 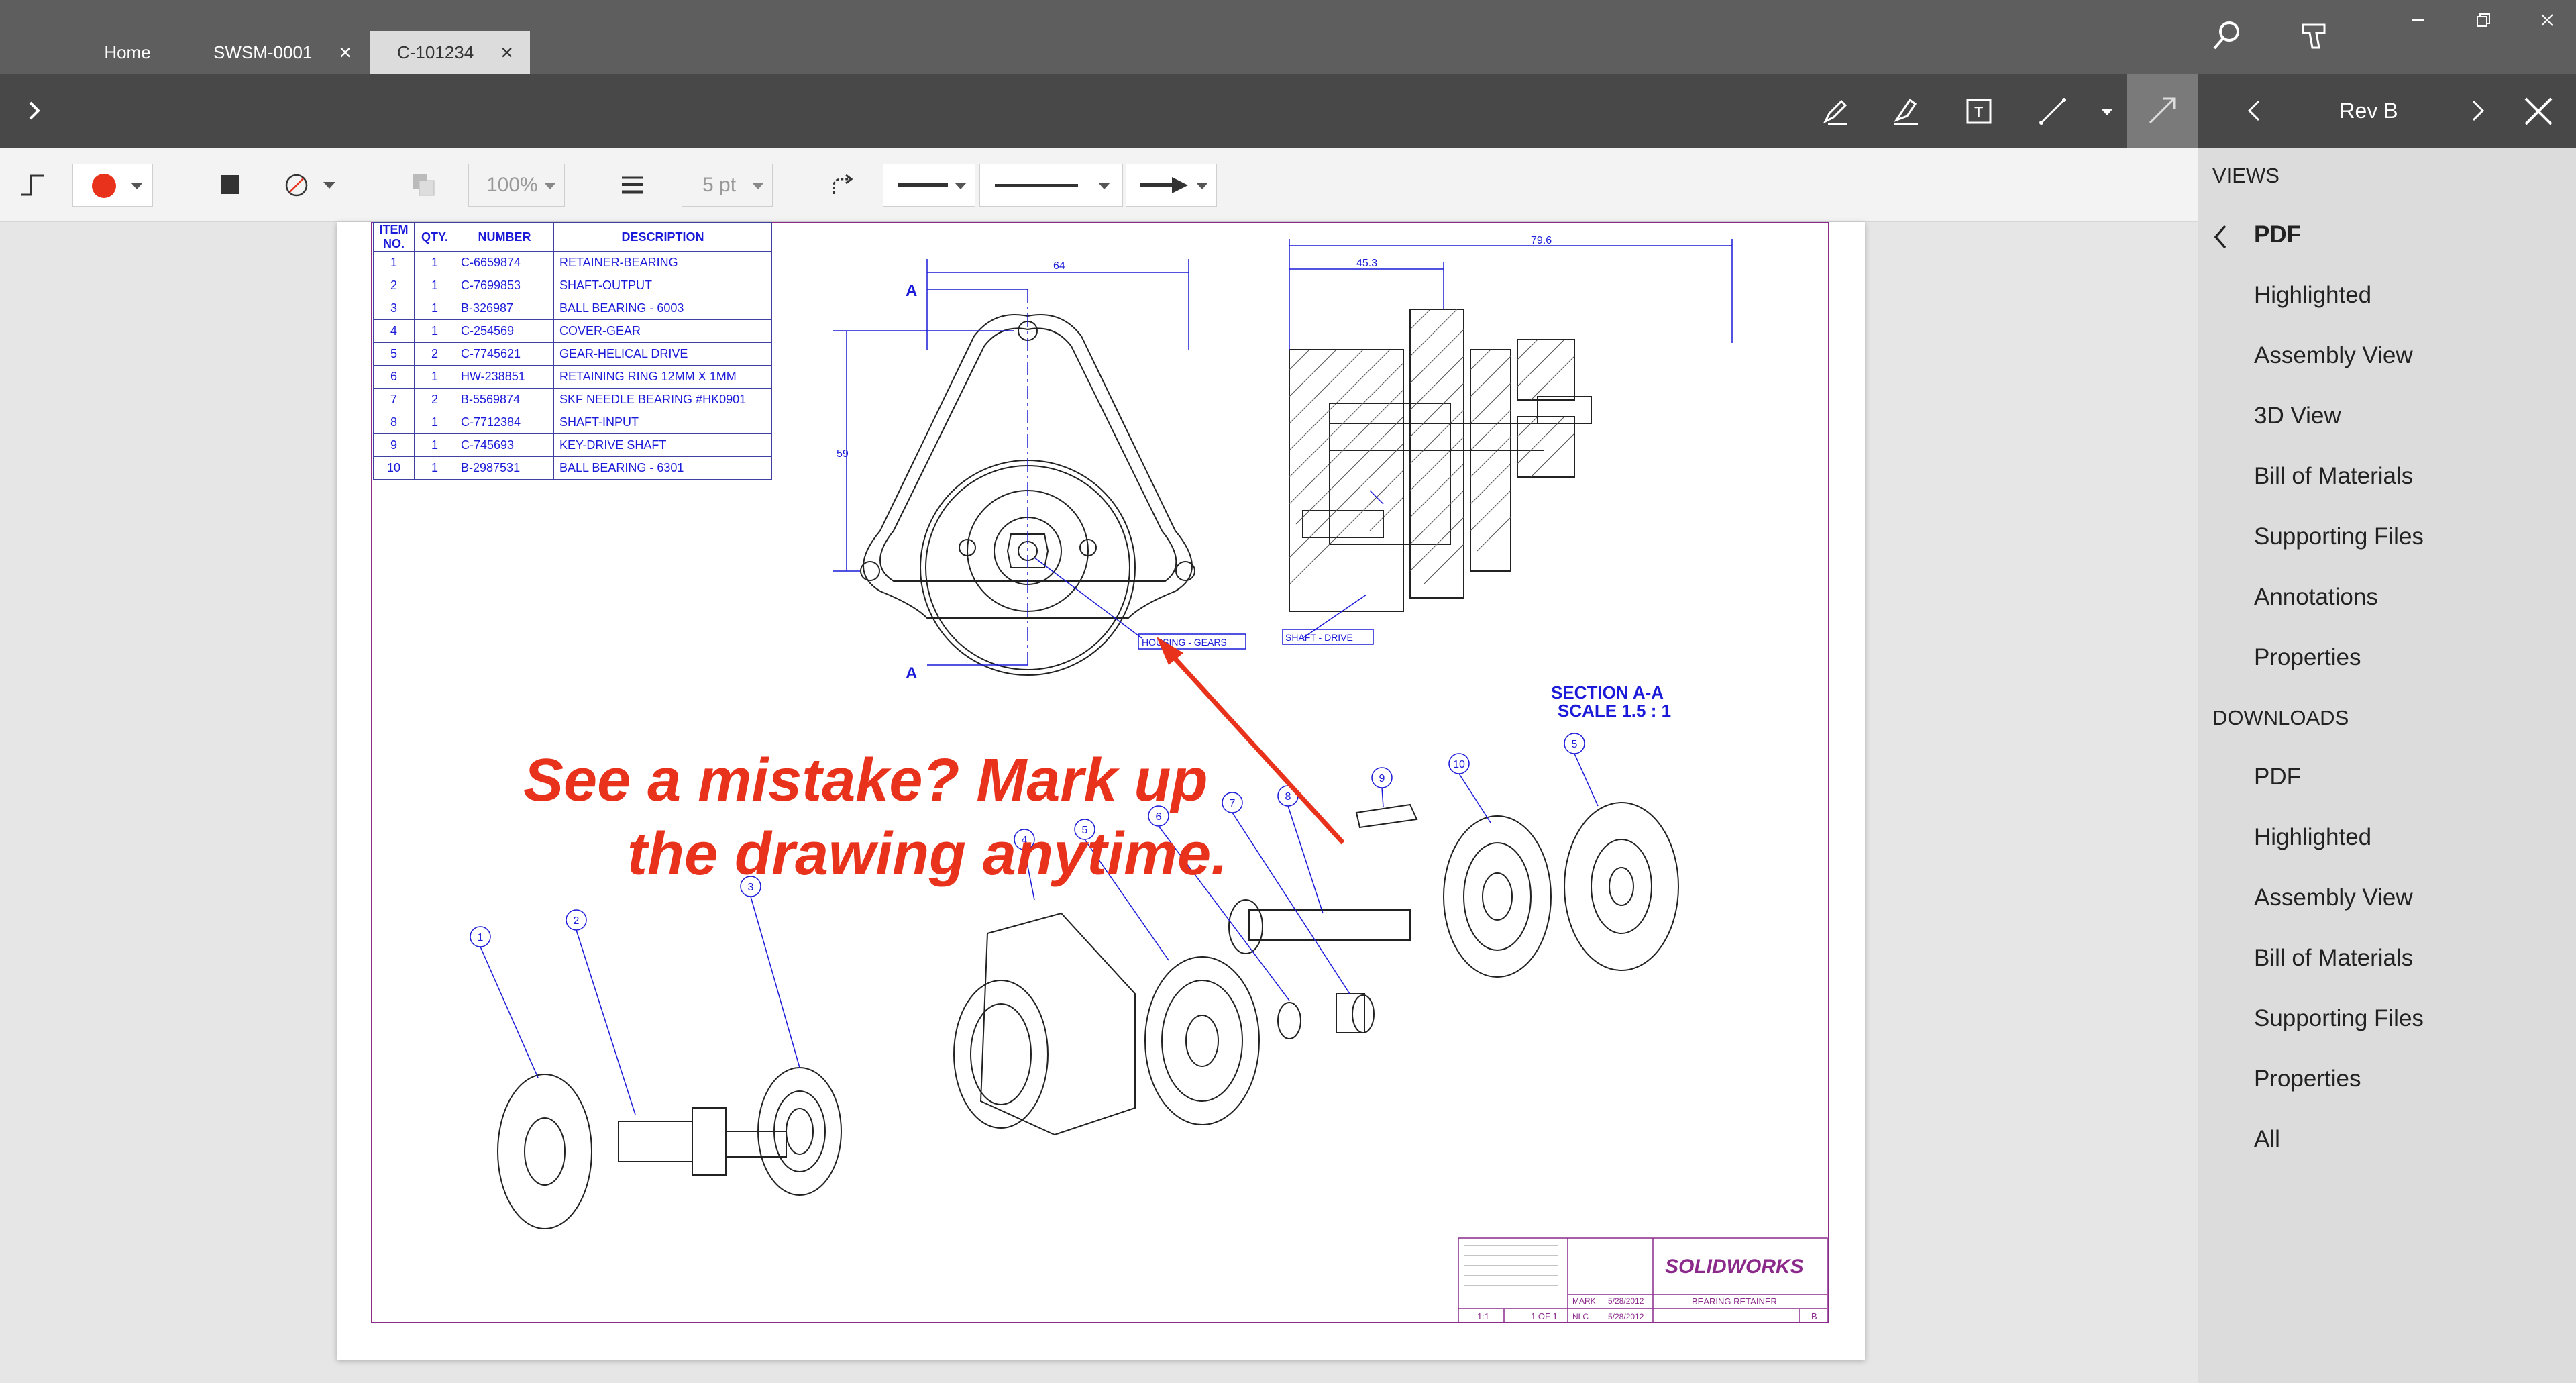 What do you see at coordinates (394, 308) in the screenshot?
I see `table-cell: 3` at bounding box center [394, 308].